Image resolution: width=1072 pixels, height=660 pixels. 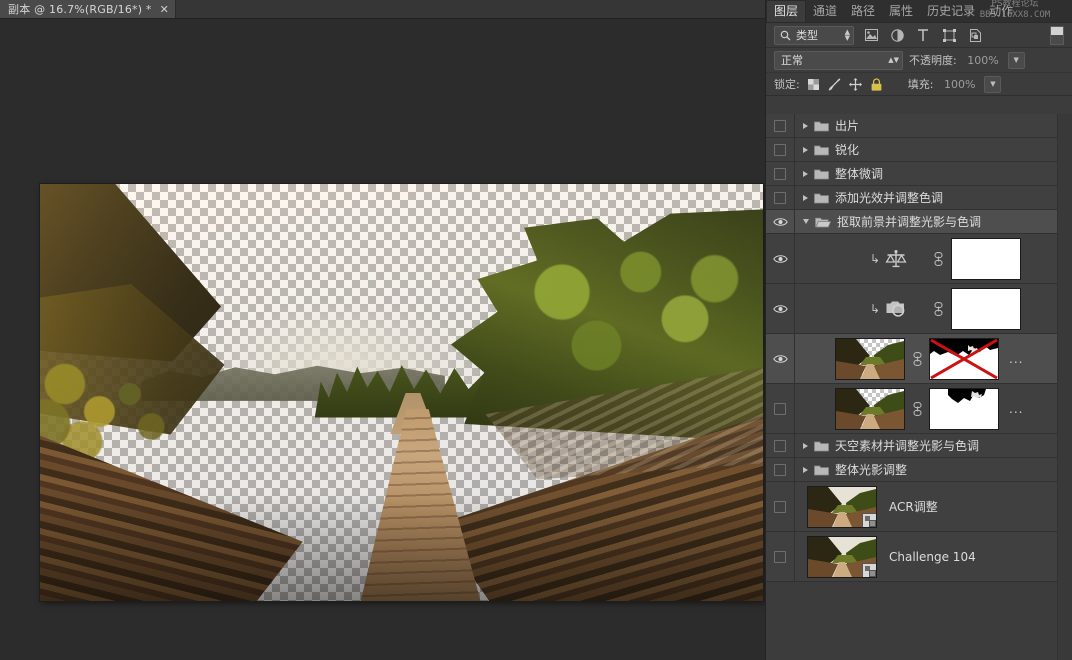 I want to click on layer-name: 锐化, so click(x=847, y=150).